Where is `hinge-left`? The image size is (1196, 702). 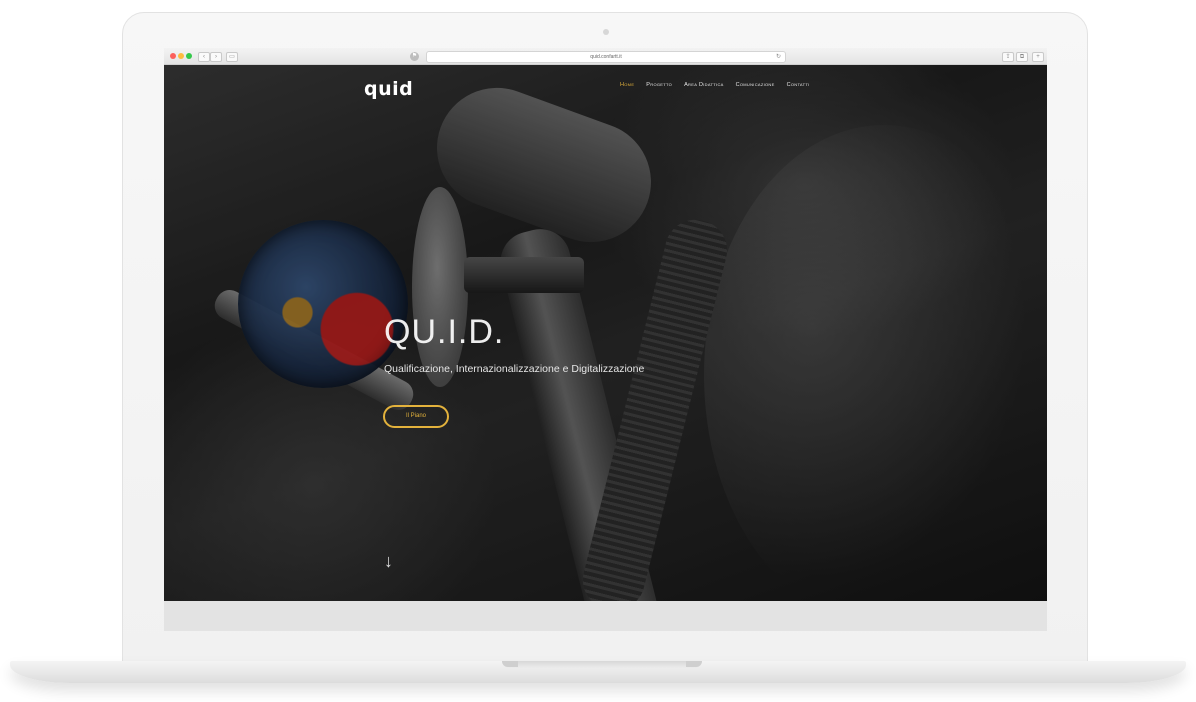 hinge-left is located at coordinates (510, 664).